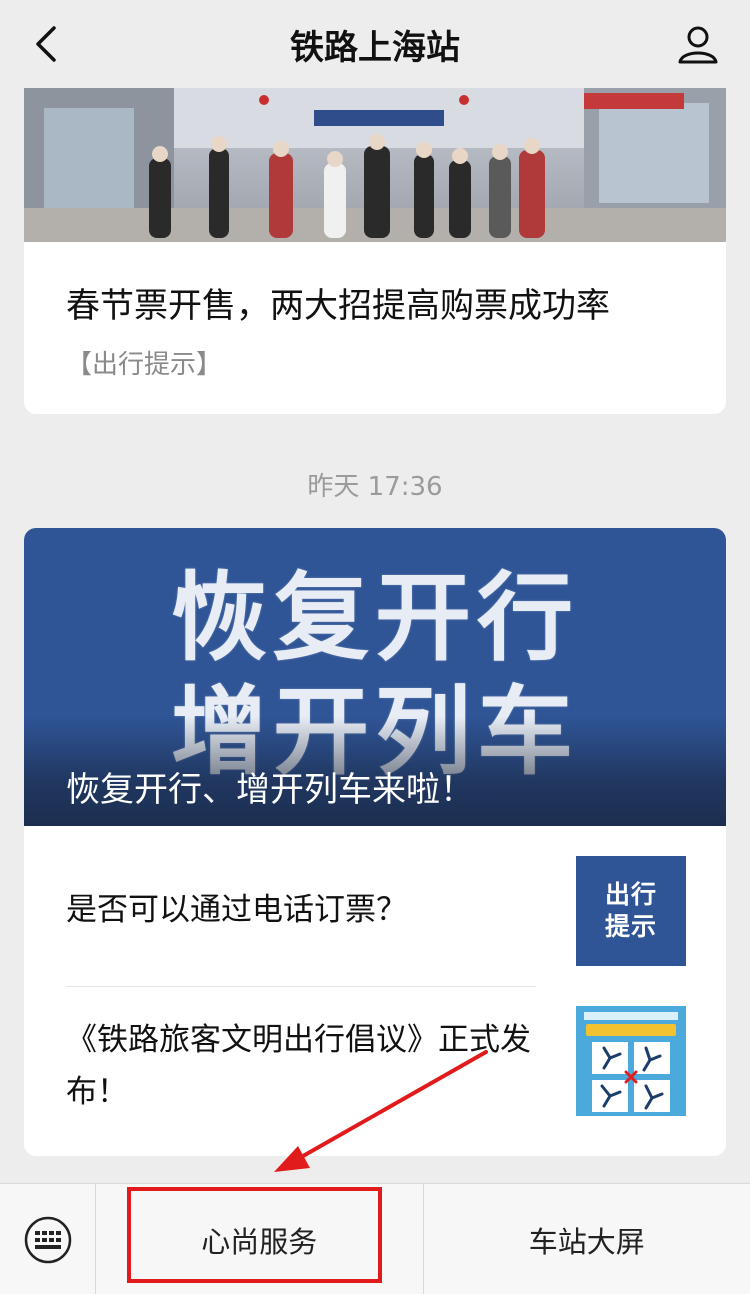  What do you see at coordinates (630, 926) in the screenshot?
I see `thumbnail-label: 提示` at bounding box center [630, 926].